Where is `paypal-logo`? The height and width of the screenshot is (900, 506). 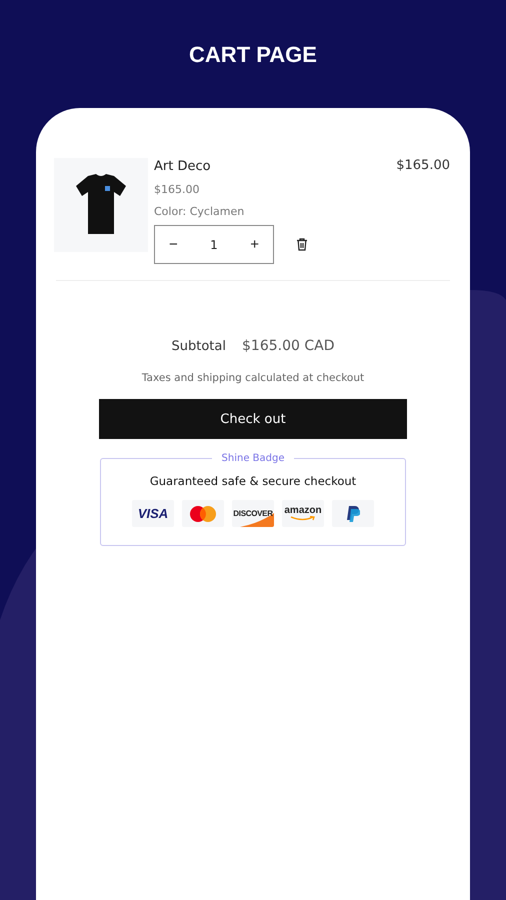
paypal-logo is located at coordinates (353, 513).